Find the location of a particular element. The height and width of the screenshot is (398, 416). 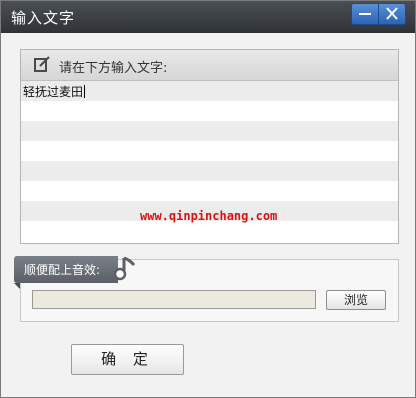

browse-button: 浏览 is located at coordinates (356, 300).